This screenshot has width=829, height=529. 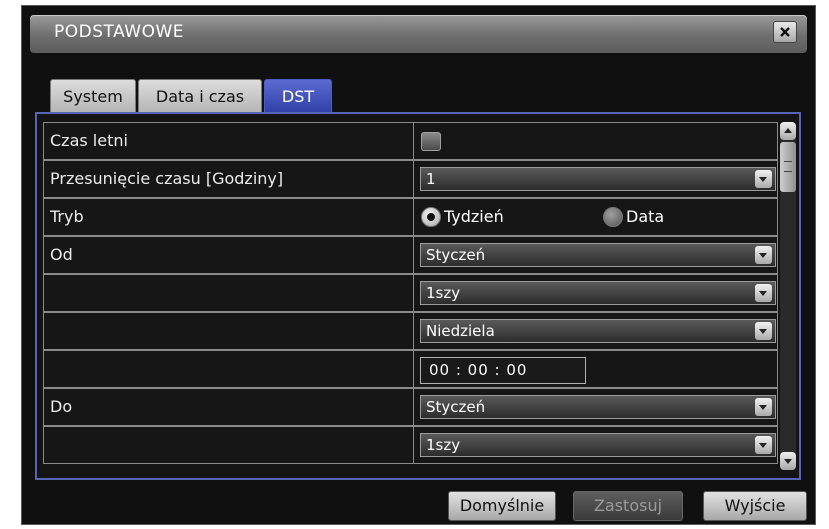 I want to click on dst-label: Czas letni, so click(x=229, y=141).